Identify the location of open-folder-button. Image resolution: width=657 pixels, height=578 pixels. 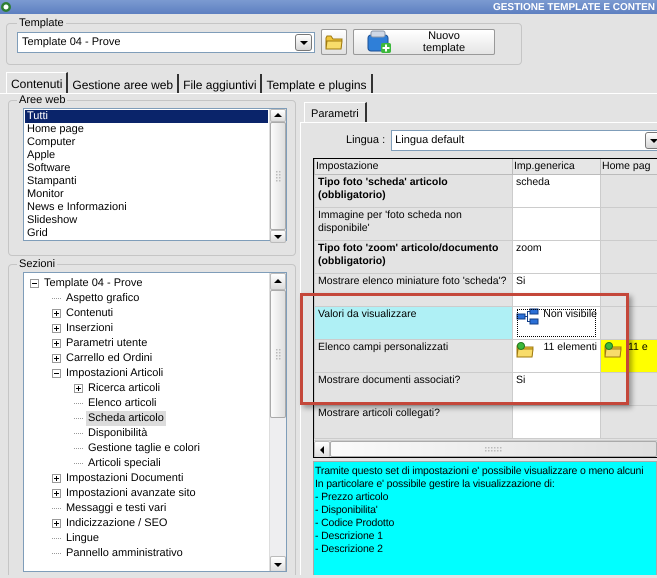
(334, 42).